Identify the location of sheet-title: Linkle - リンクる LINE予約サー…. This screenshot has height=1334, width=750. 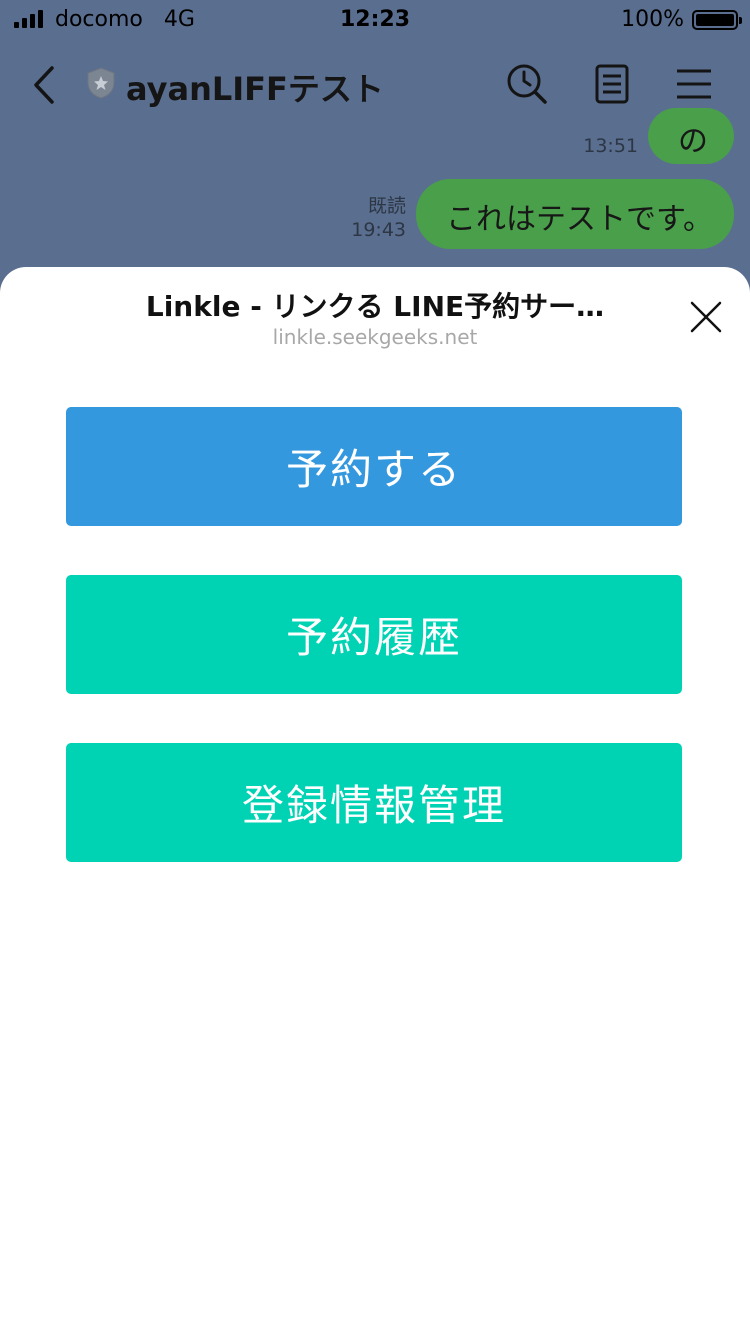
(375, 306).